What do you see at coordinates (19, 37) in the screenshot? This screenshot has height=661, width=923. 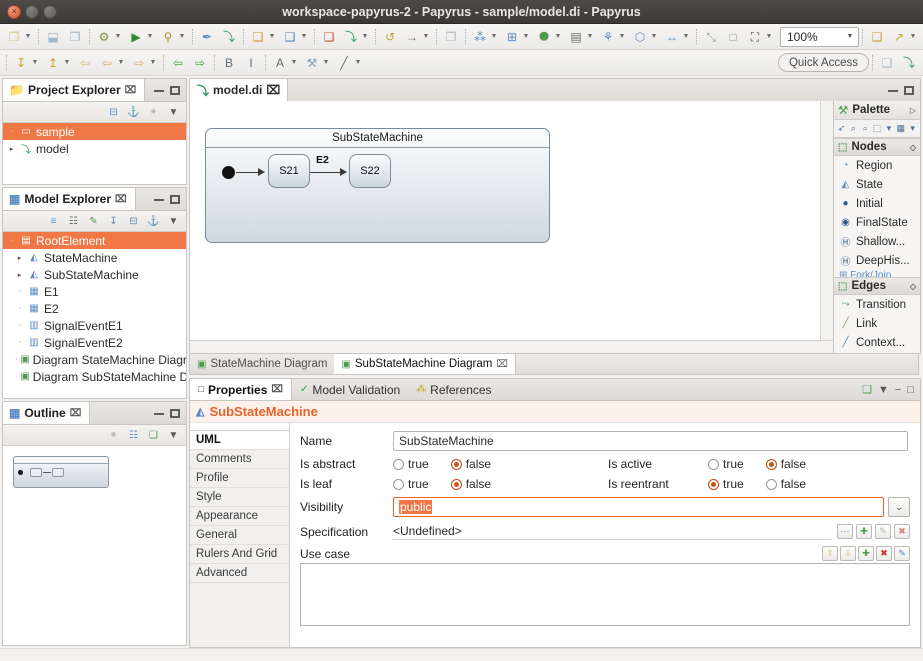 I see `new-document-button: ❐ ▼` at bounding box center [19, 37].